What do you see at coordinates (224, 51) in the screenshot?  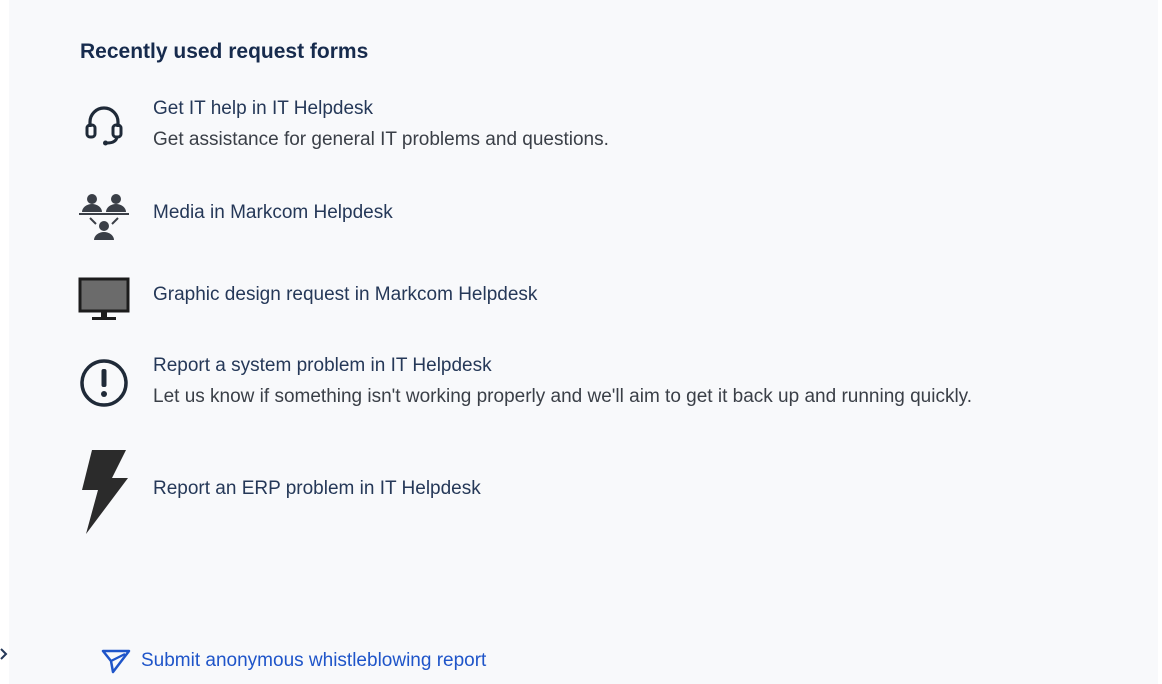 I see `section-heading: Recently used request forms` at bounding box center [224, 51].